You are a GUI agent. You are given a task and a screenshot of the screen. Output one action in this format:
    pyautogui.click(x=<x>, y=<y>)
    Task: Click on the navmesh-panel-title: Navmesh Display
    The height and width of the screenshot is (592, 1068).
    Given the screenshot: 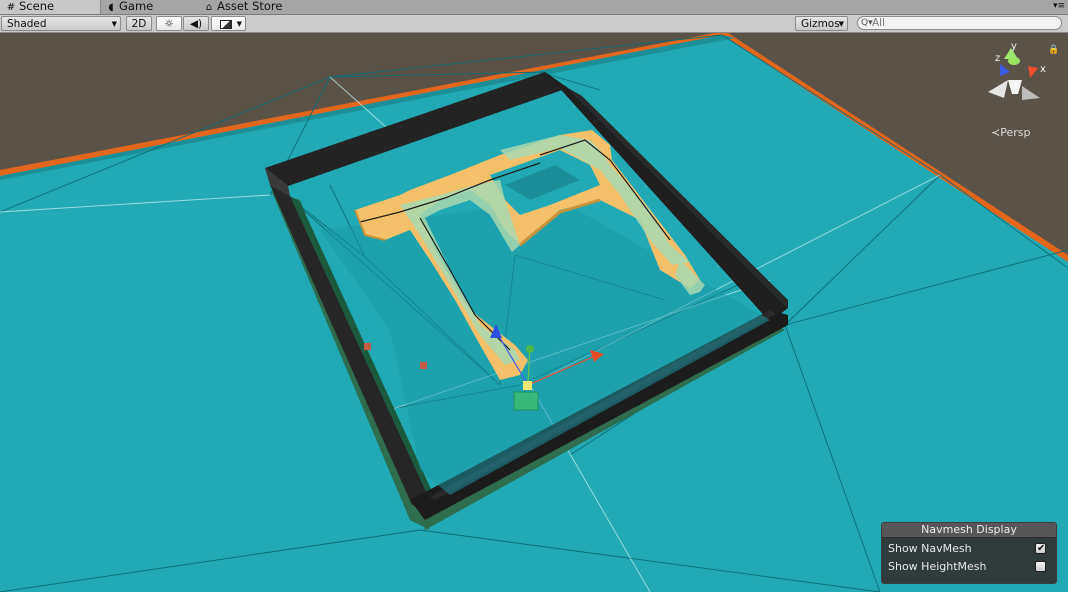 What is the action you would take?
    pyautogui.click(x=969, y=530)
    